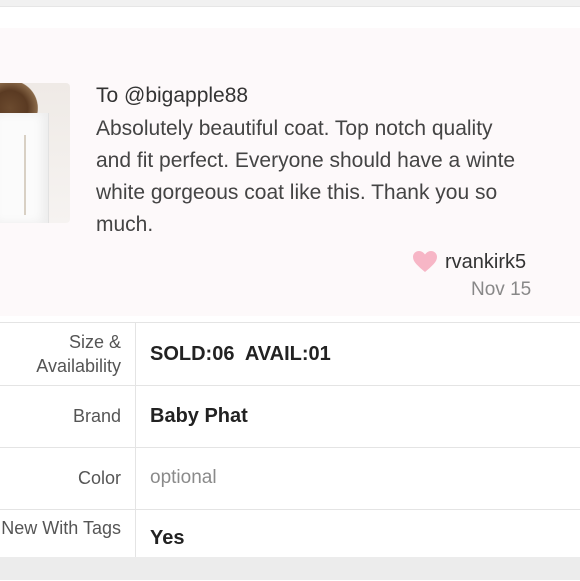 The image size is (580, 581). Describe the element at coordinates (167, 538) in the screenshot. I see `new-with-tags-value: Yes` at that location.